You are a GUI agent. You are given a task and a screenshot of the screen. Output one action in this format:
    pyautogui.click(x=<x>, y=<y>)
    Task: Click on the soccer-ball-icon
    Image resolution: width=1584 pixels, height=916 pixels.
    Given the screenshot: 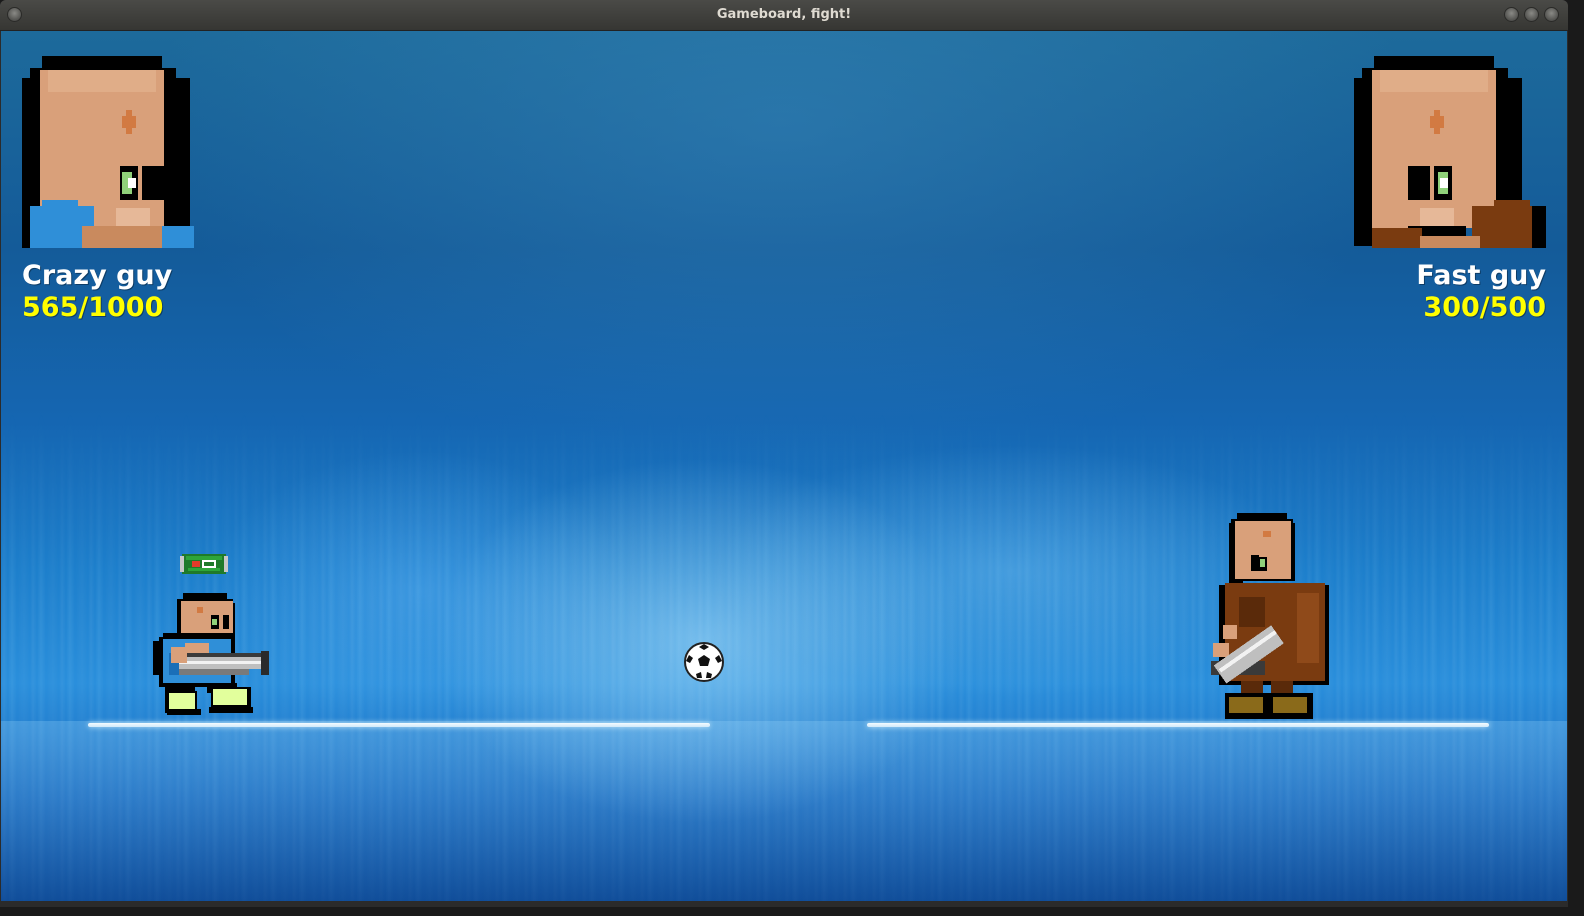 What is the action you would take?
    pyautogui.click(x=704, y=662)
    